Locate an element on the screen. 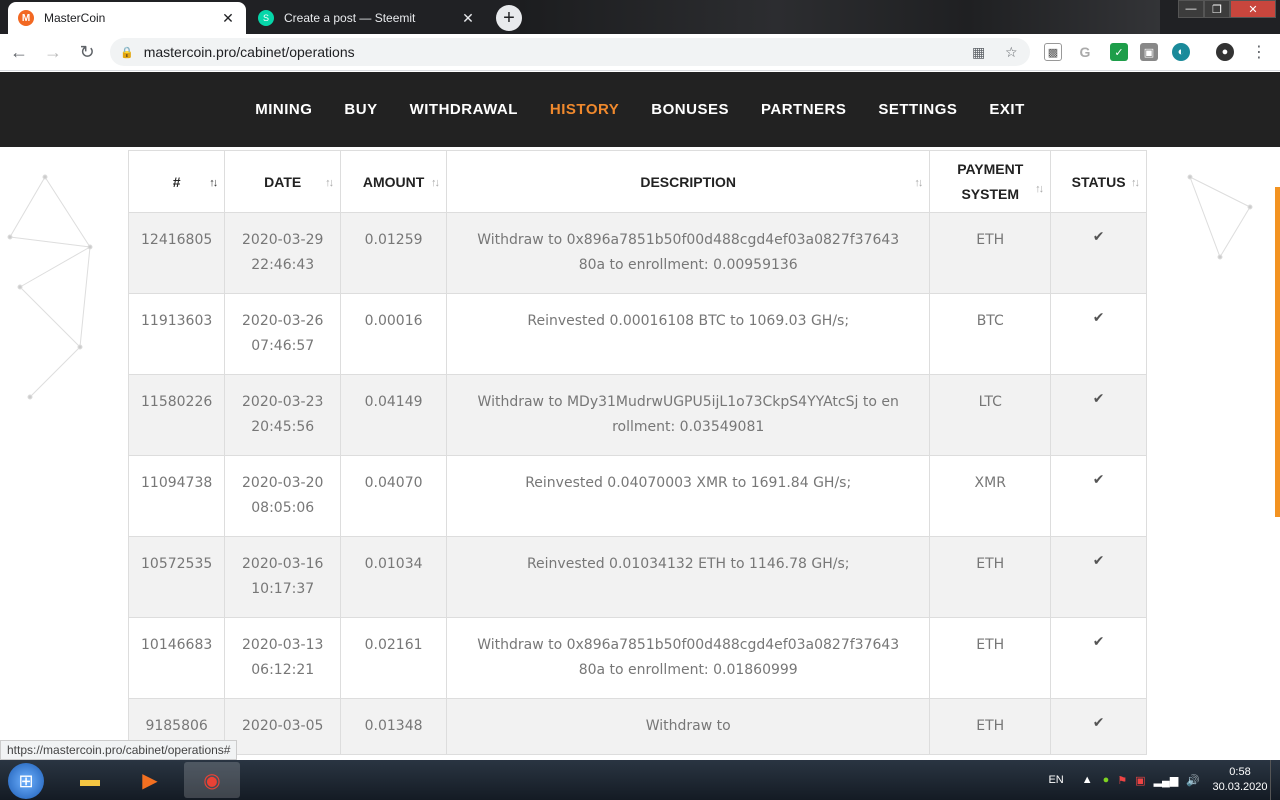 Image resolution: width=1280 pixels, height=800 pixels. star-icon: ☆ is located at coordinates (1011, 52).